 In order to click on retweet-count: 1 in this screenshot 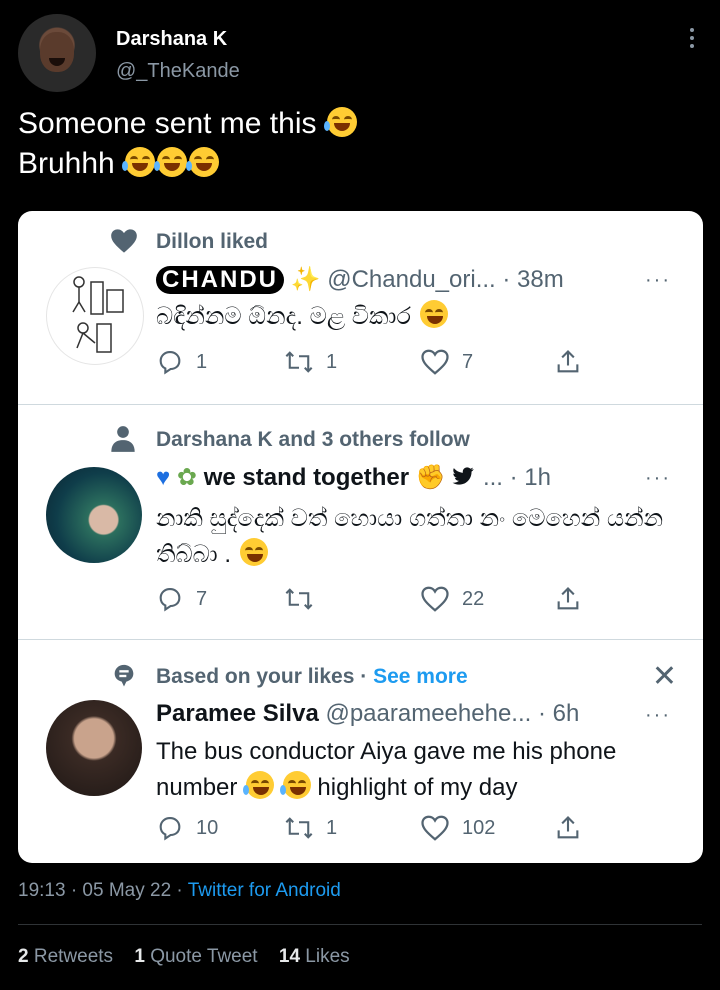, I will do `click(332, 827)`.